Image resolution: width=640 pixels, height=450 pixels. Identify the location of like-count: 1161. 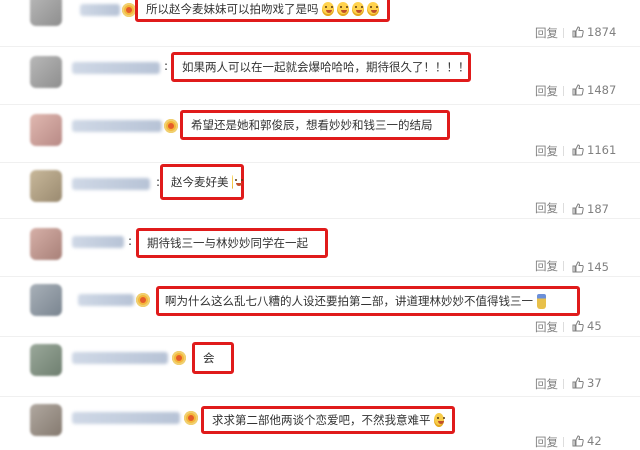
(602, 150).